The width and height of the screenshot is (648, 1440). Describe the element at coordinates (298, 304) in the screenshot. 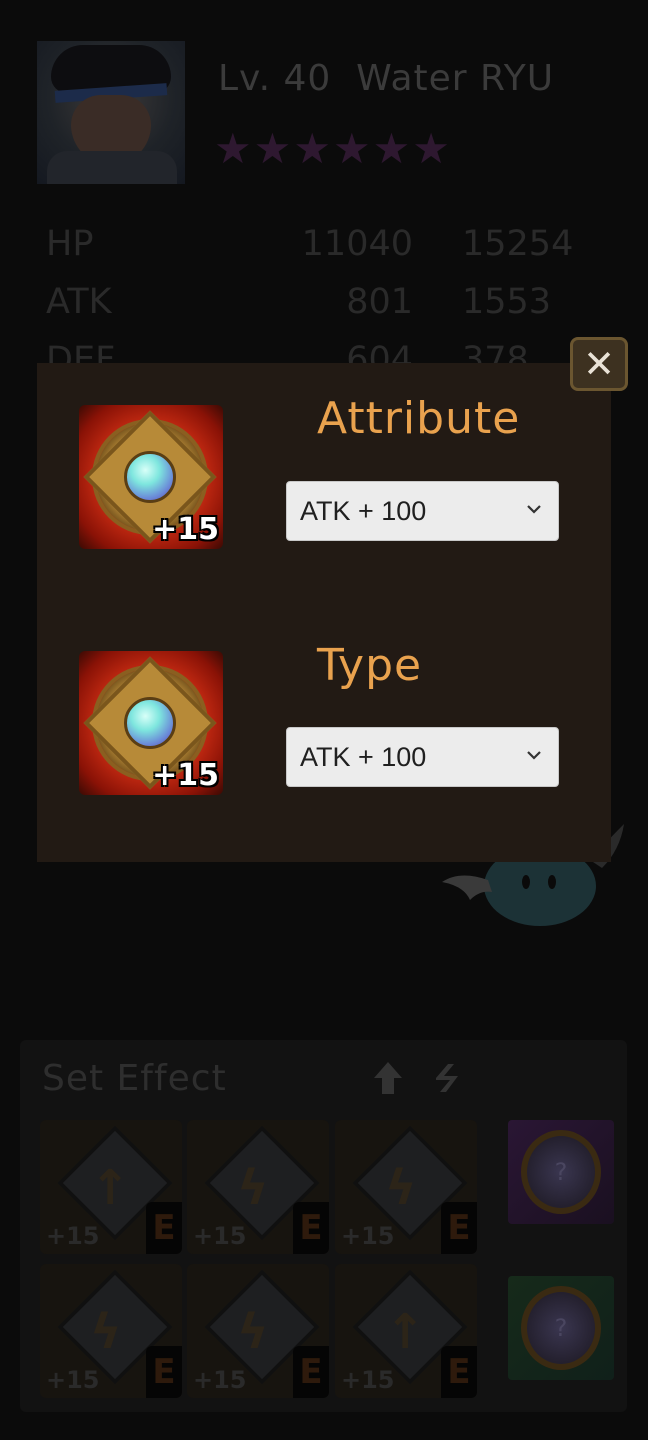

I see `stat-row-atk: ATK 801 1553` at that location.